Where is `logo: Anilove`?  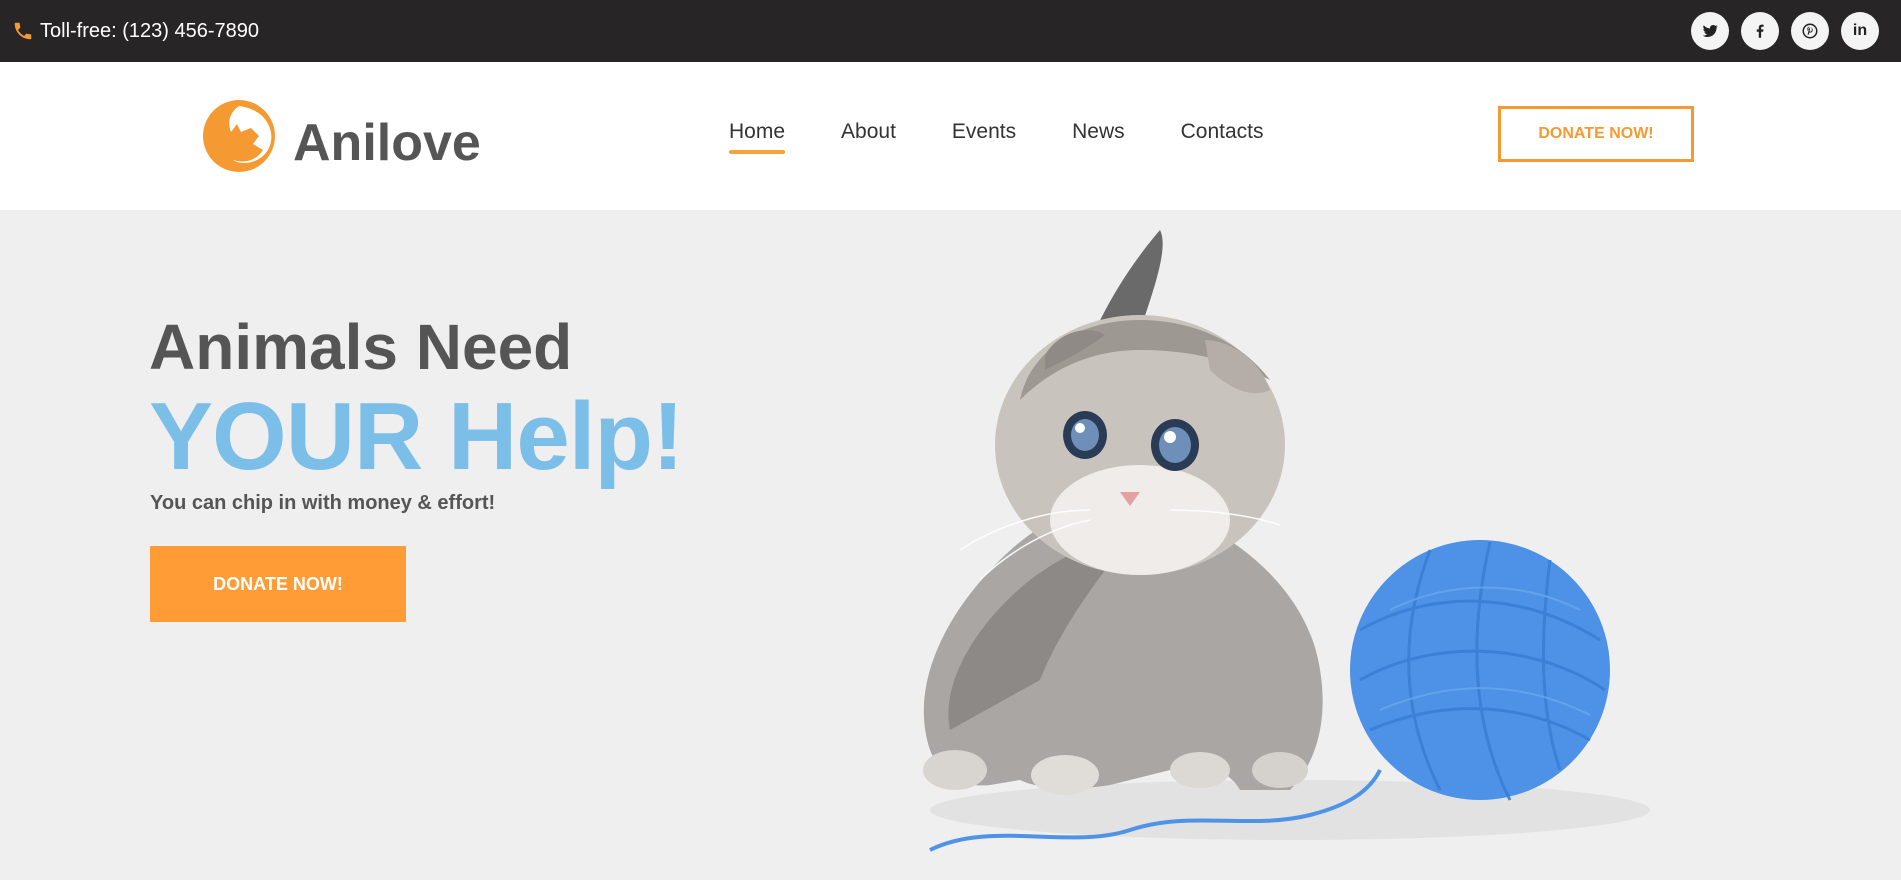 logo: Anilove is located at coordinates (340, 136).